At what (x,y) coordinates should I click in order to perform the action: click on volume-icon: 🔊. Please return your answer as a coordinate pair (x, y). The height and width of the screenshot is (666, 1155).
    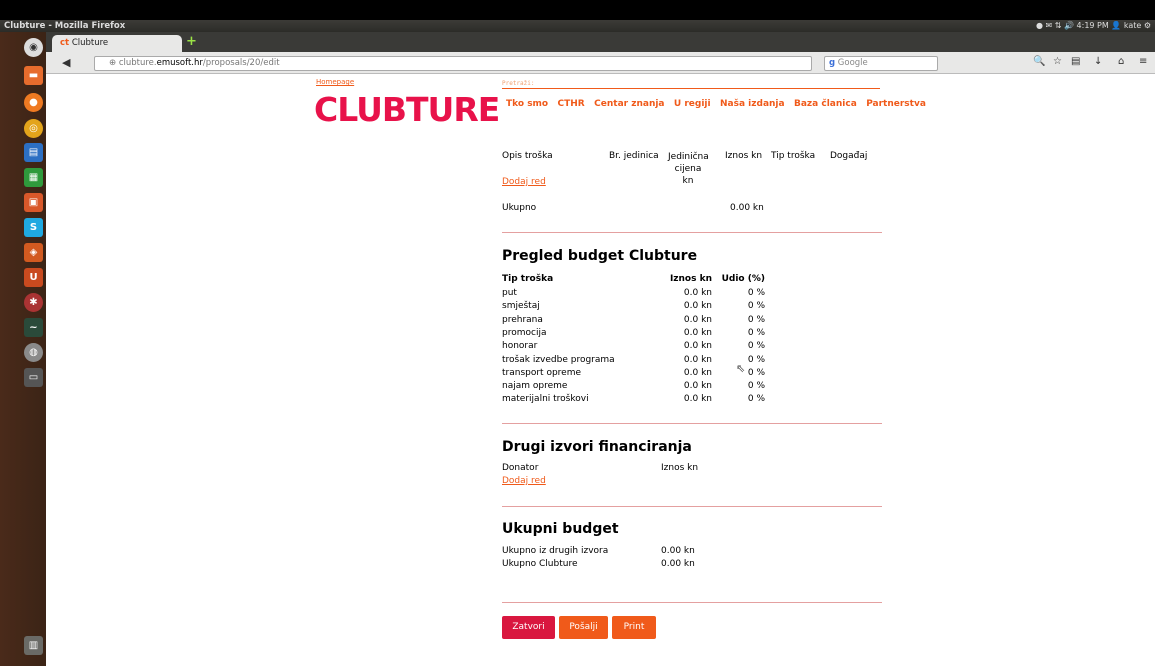
    Looking at the image, I should click on (1069, 25).